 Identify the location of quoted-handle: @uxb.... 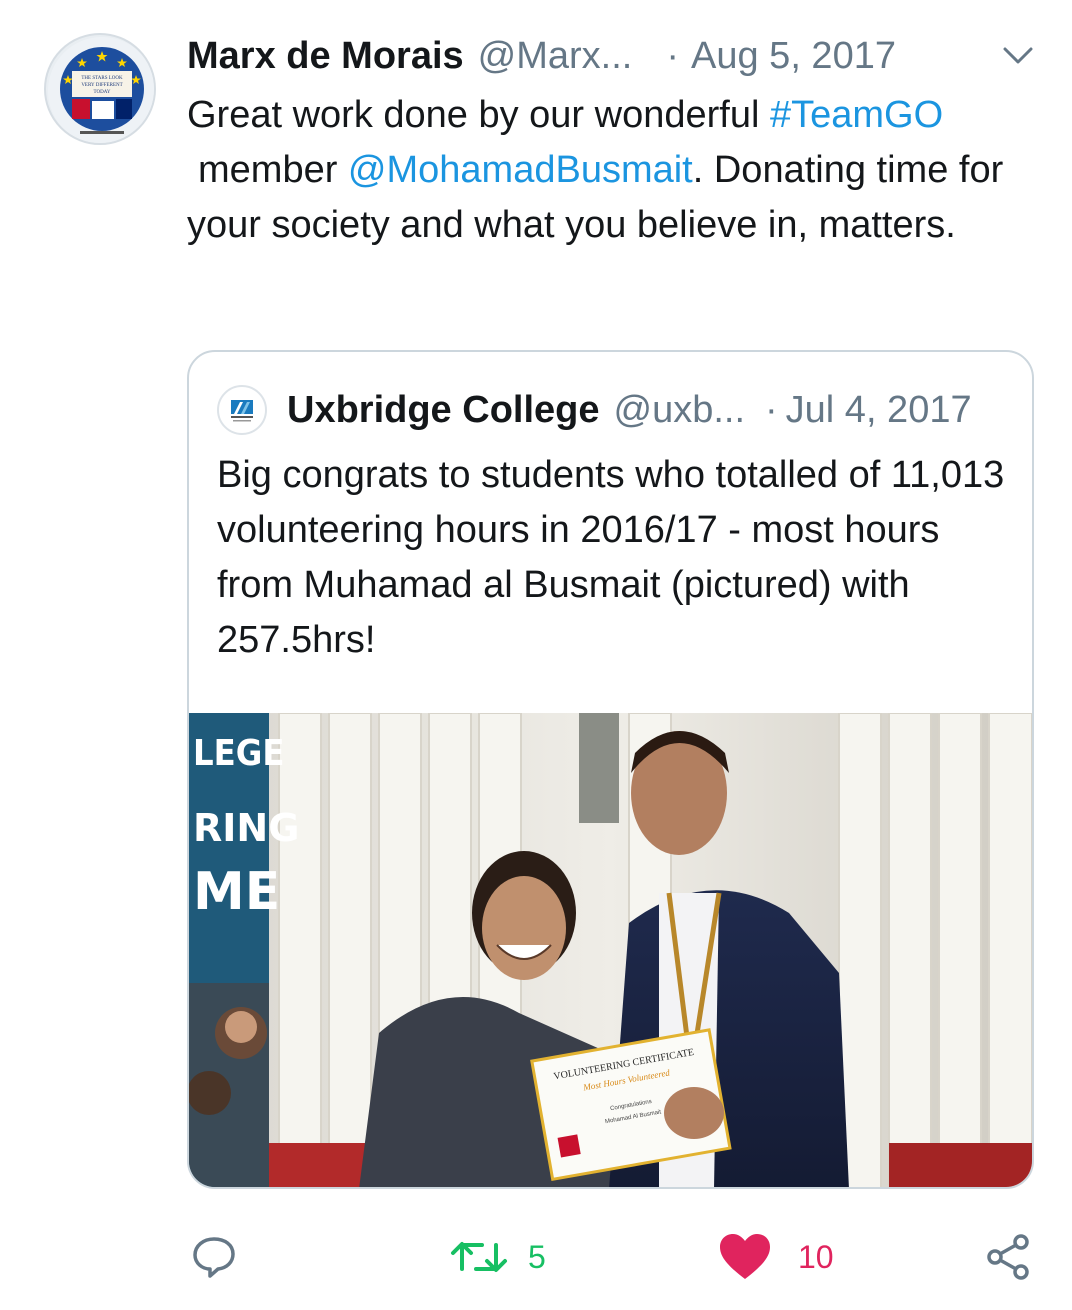
(679, 409).